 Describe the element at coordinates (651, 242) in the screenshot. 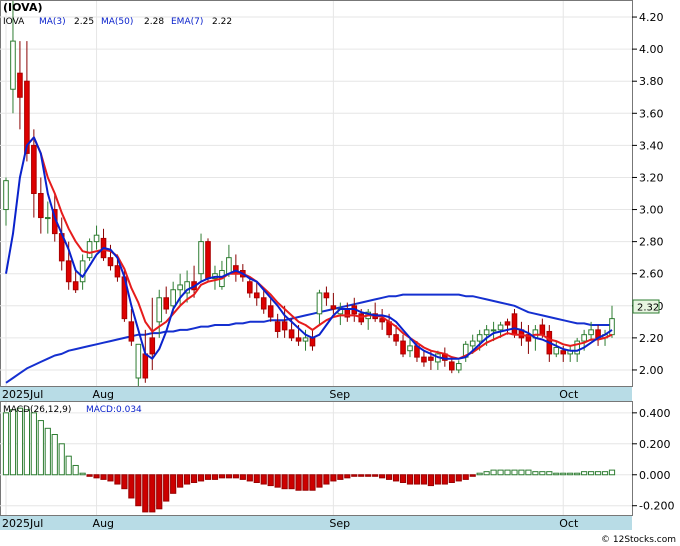

I see `price-tick-label: 2.80` at that location.